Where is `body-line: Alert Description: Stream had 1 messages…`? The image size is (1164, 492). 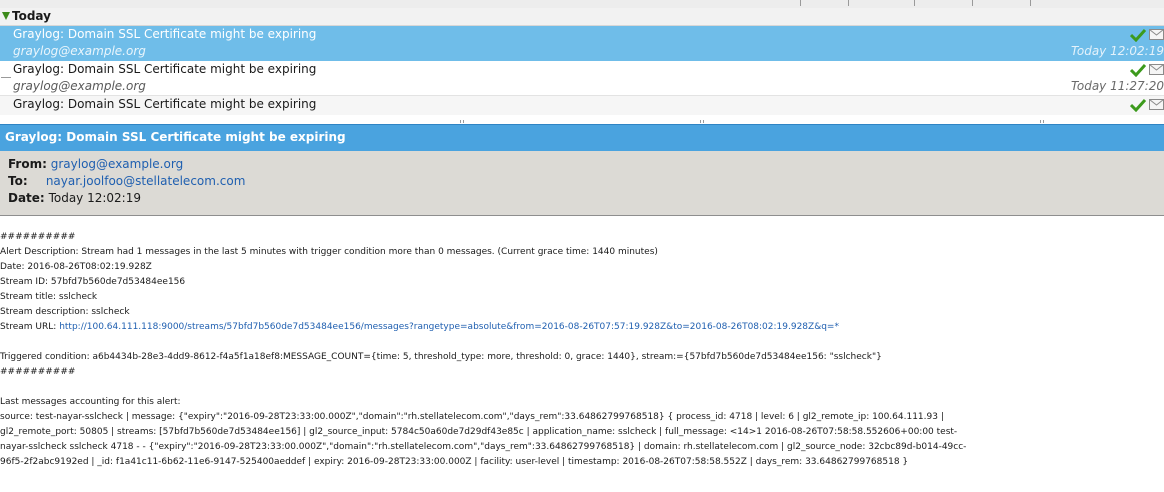
body-line: Alert Description: Stream had 1 messages… is located at coordinates (329, 252).